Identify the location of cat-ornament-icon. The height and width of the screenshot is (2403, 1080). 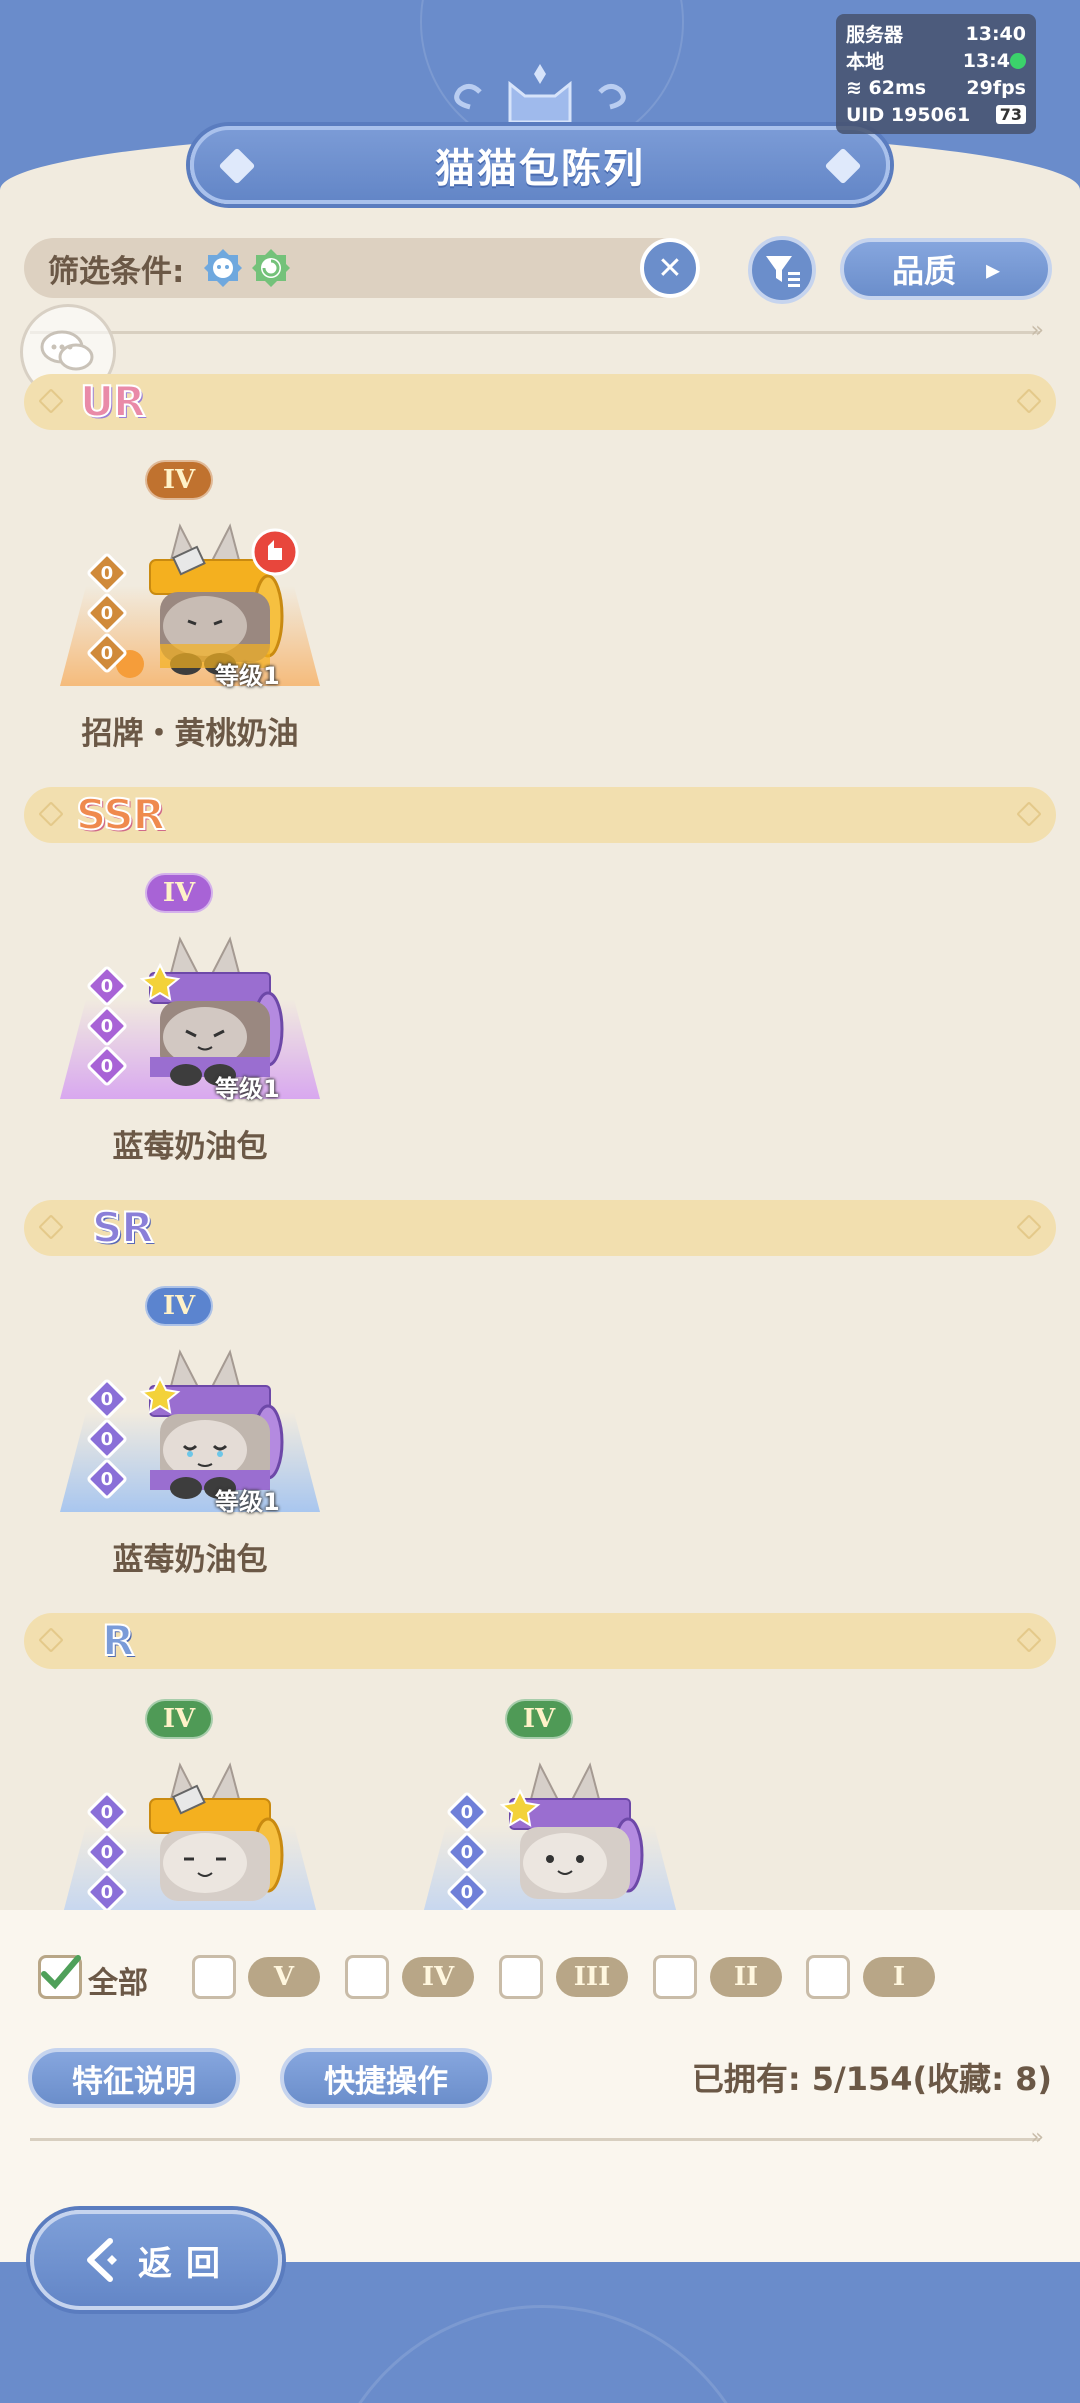
(540, 94).